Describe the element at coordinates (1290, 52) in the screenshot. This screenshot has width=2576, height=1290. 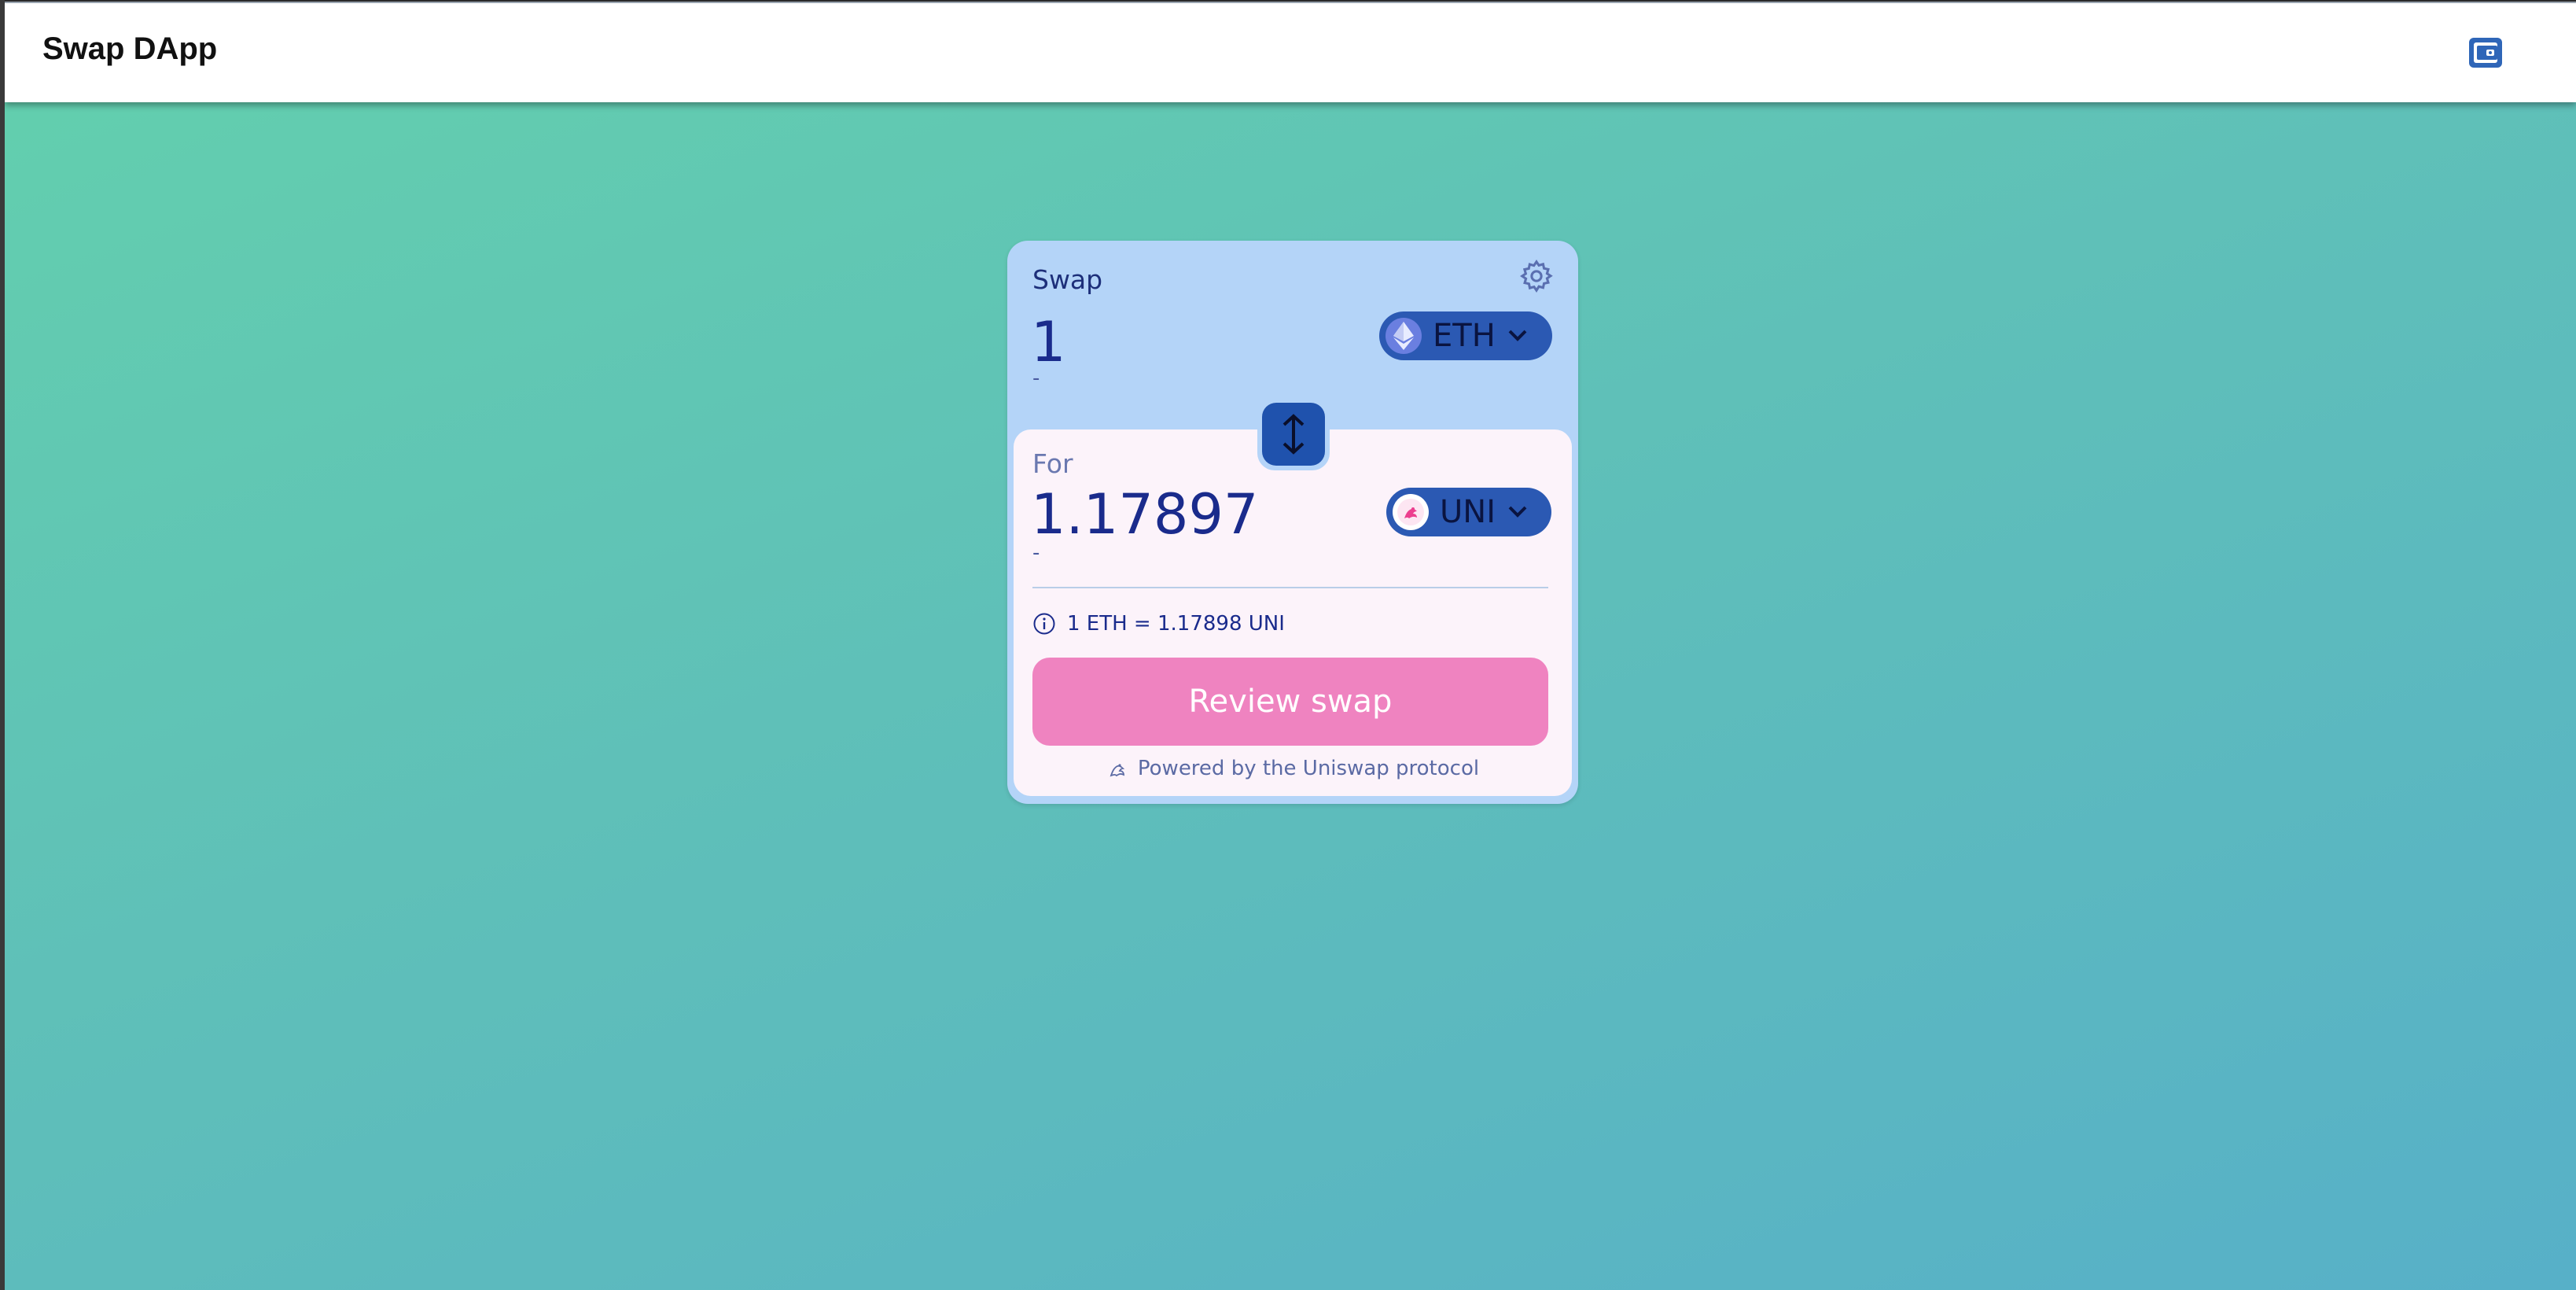
I see `top-navbar: Swap DApp` at that location.